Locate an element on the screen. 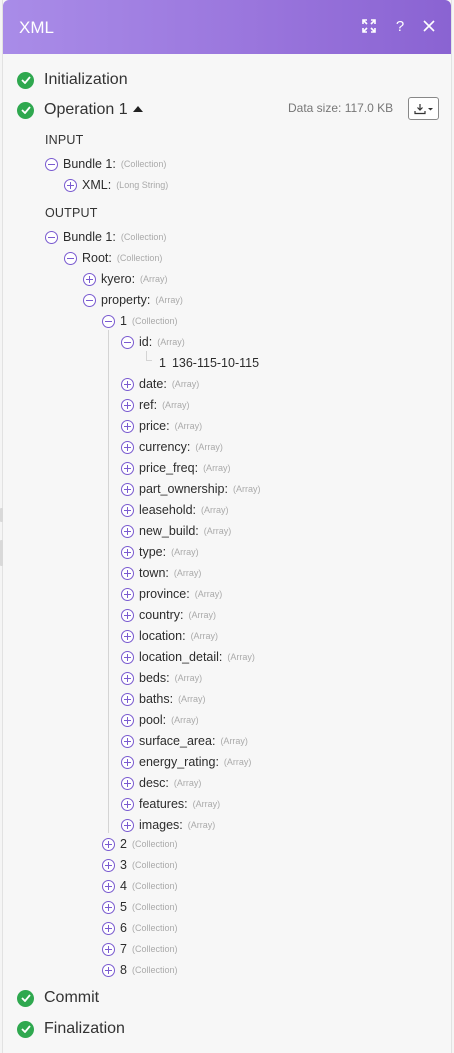  field-row: date: (Array) is located at coordinates (160, 384).